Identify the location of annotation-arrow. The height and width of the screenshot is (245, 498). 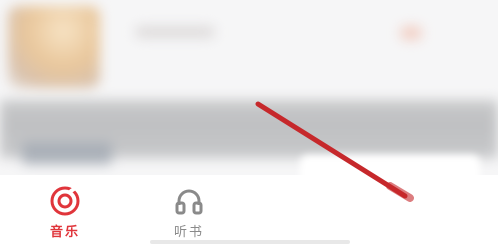
(334, 151).